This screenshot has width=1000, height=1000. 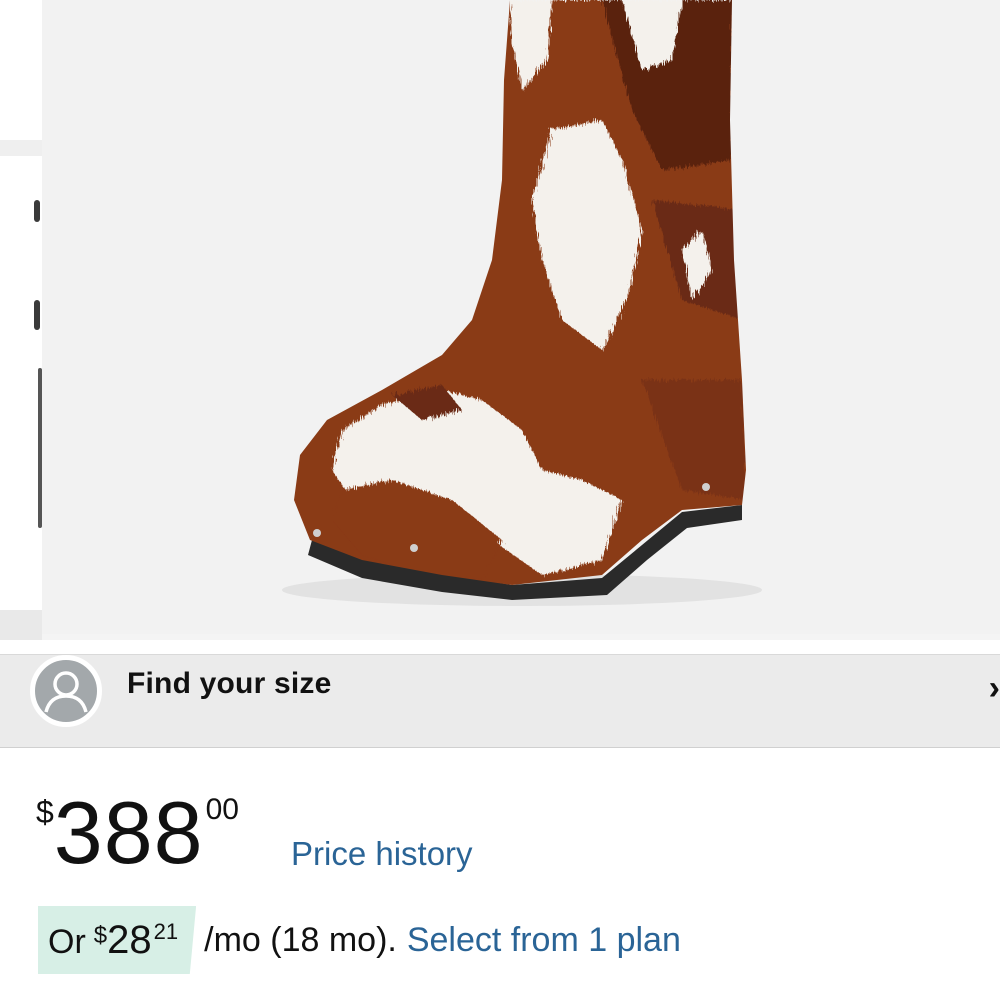 I want to click on installment-prefix: Or, so click(x=67, y=942).